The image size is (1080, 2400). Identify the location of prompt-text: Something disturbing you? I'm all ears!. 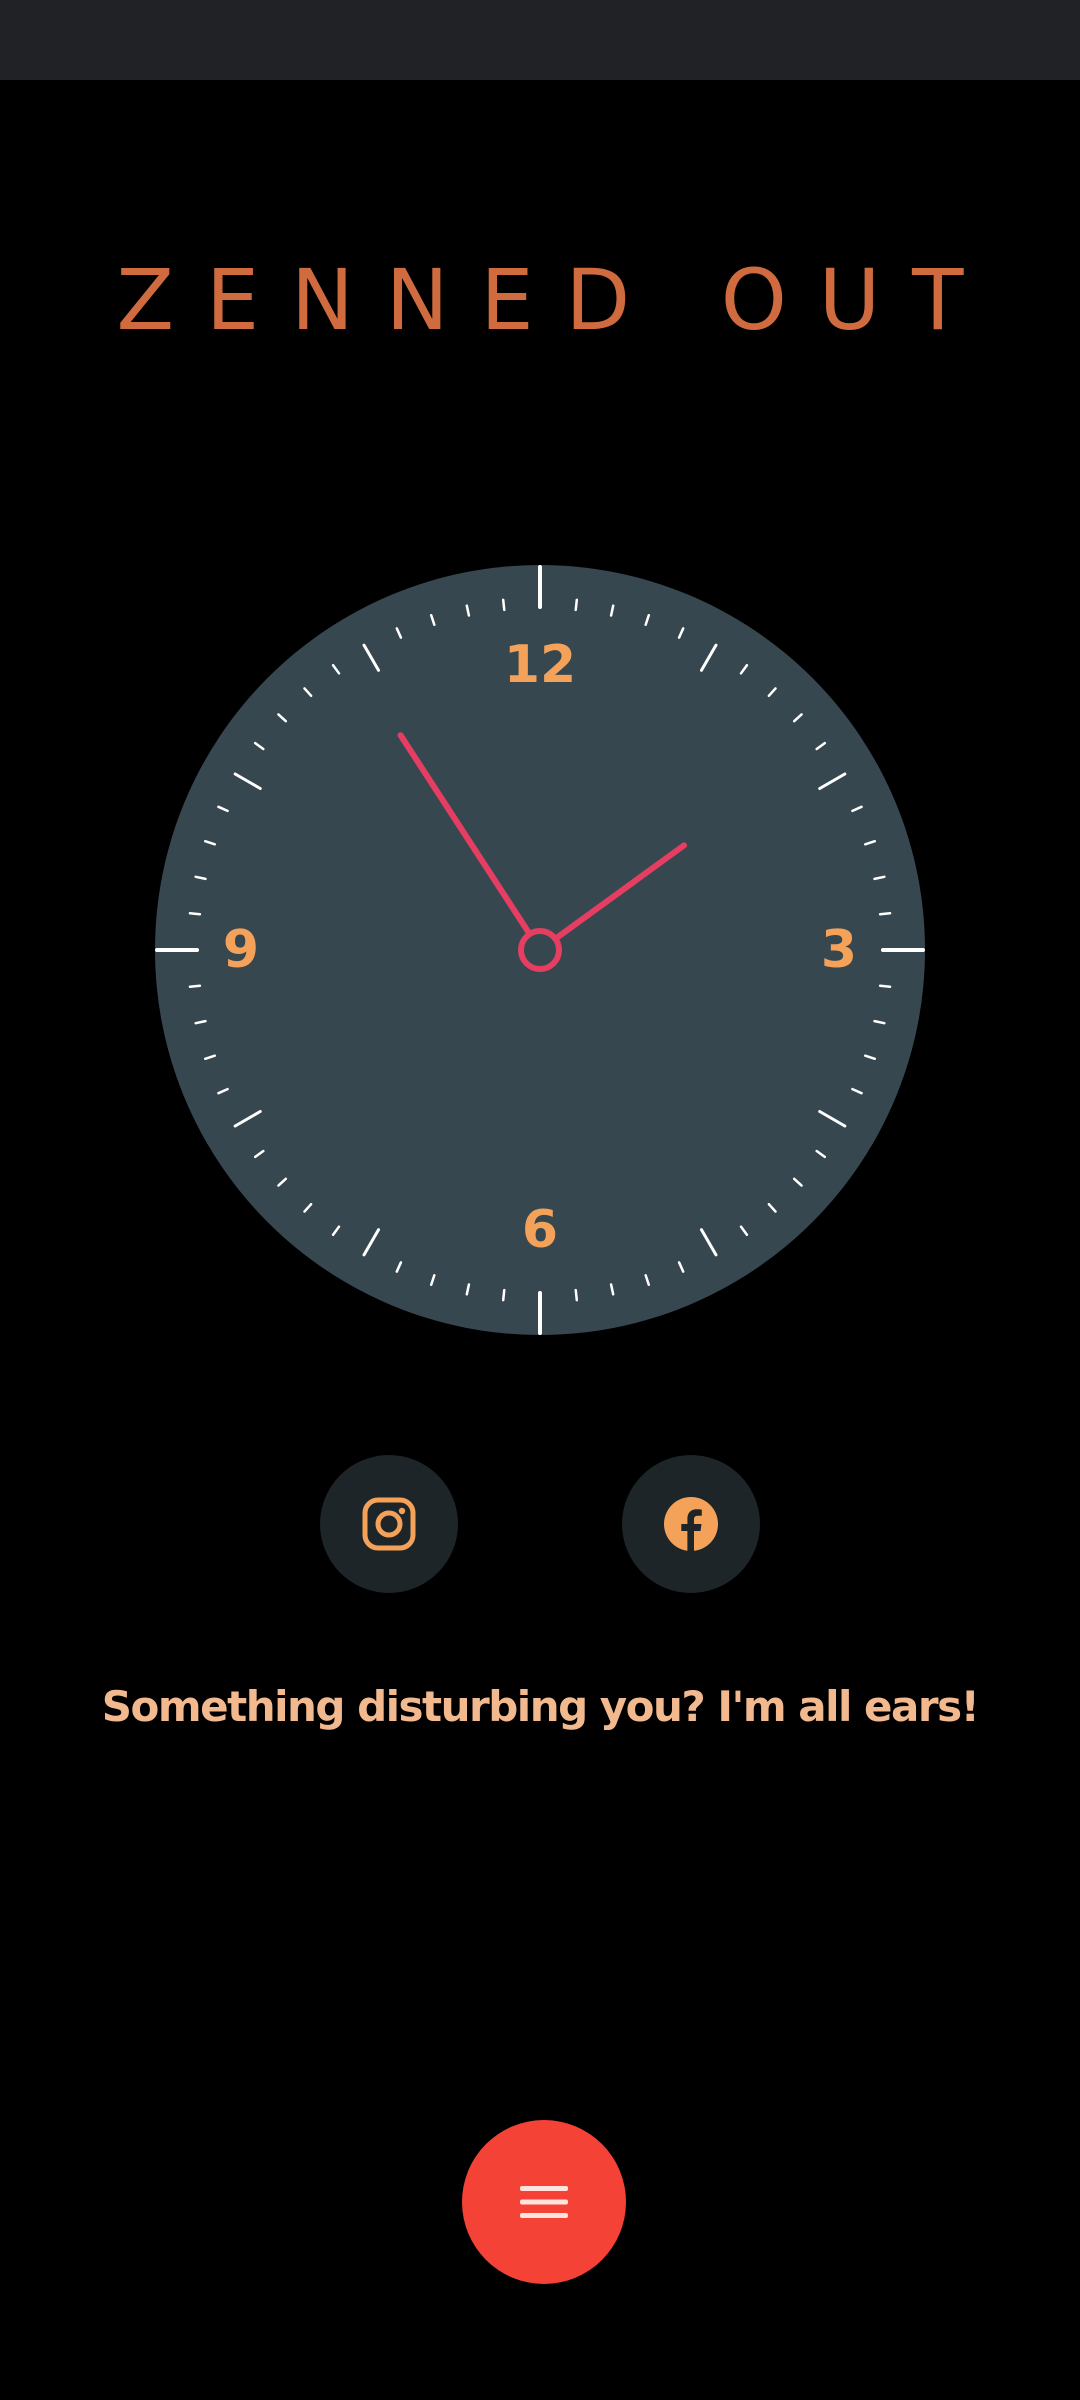
(540, 1706).